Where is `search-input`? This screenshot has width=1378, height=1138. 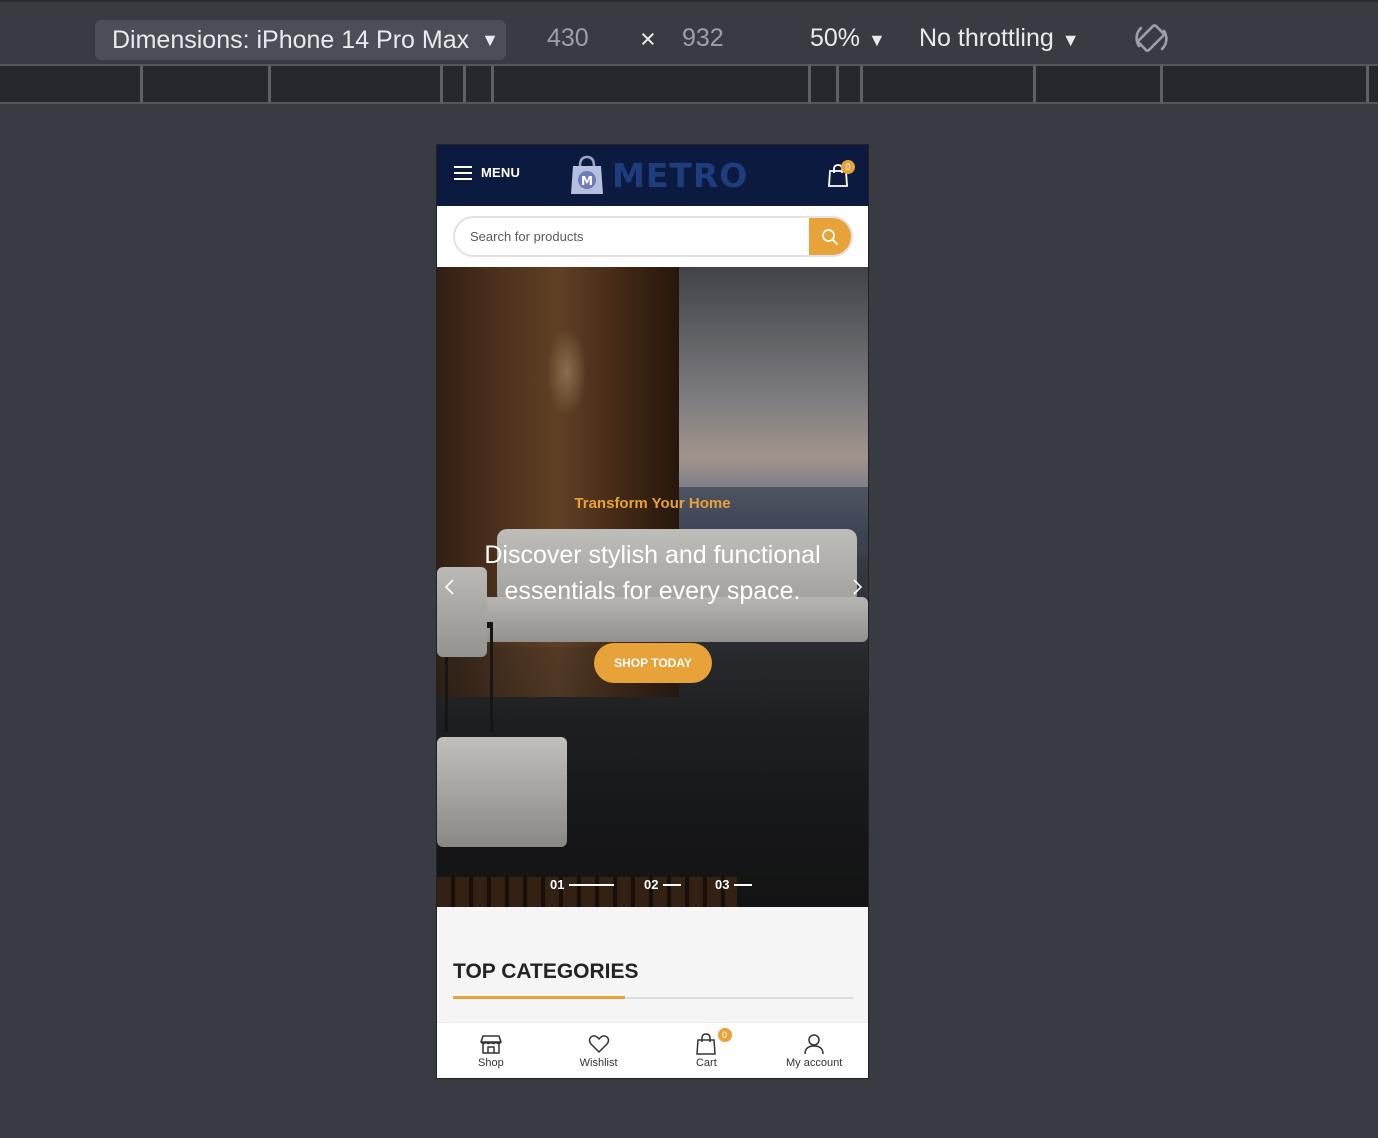 search-input is located at coordinates (633, 236).